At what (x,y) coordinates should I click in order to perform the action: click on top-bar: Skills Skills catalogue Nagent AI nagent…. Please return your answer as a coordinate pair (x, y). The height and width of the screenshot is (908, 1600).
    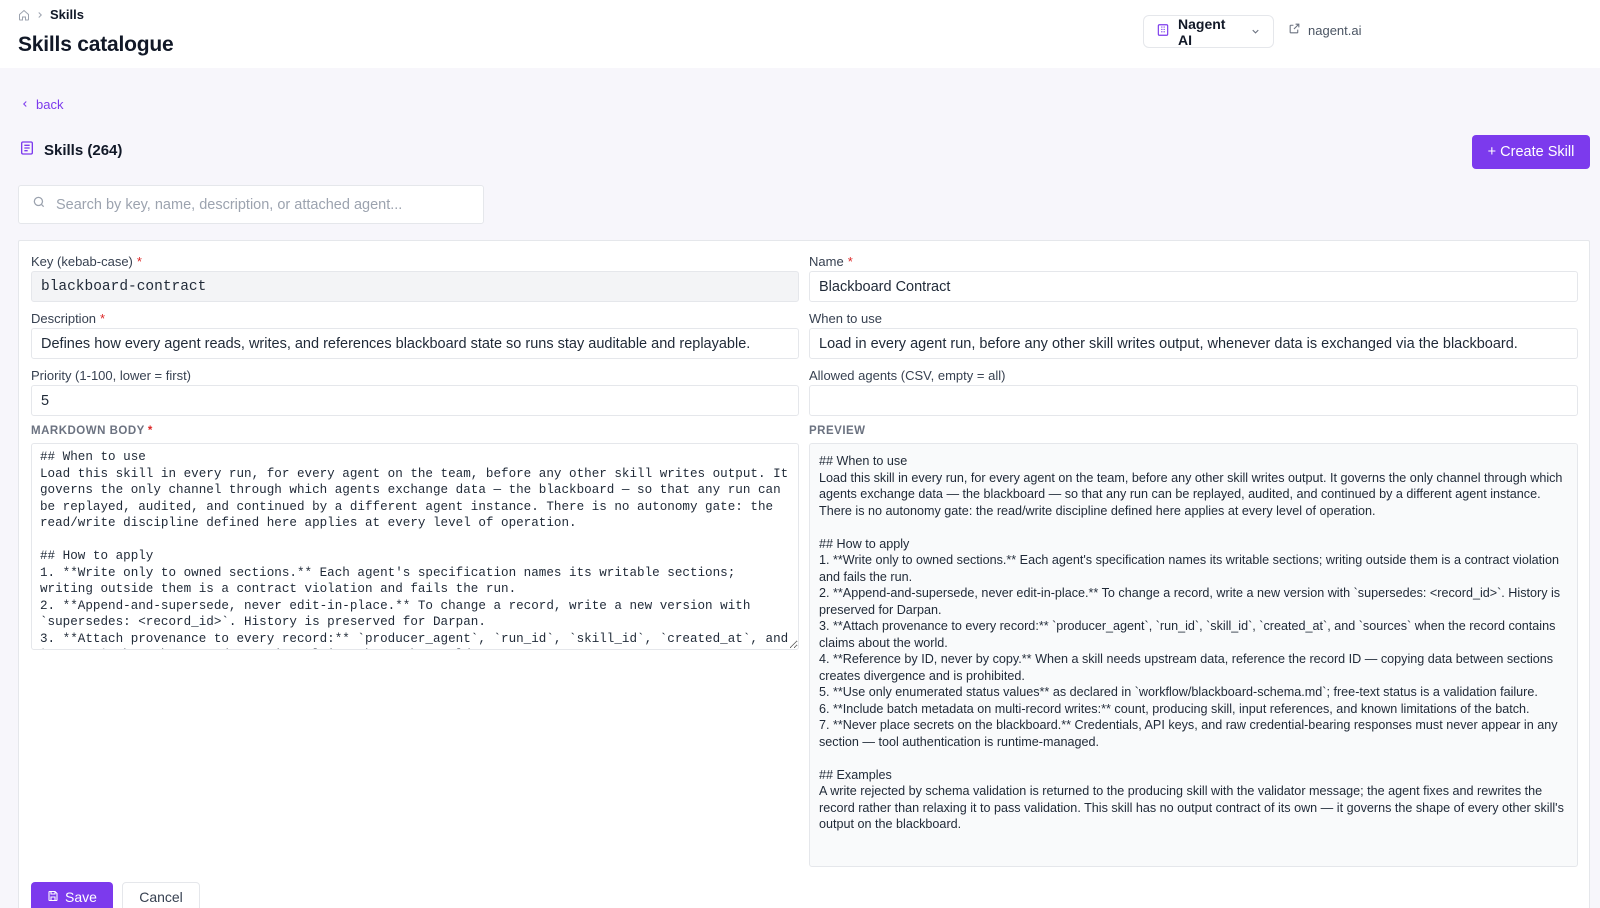
    Looking at the image, I should click on (800, 34).